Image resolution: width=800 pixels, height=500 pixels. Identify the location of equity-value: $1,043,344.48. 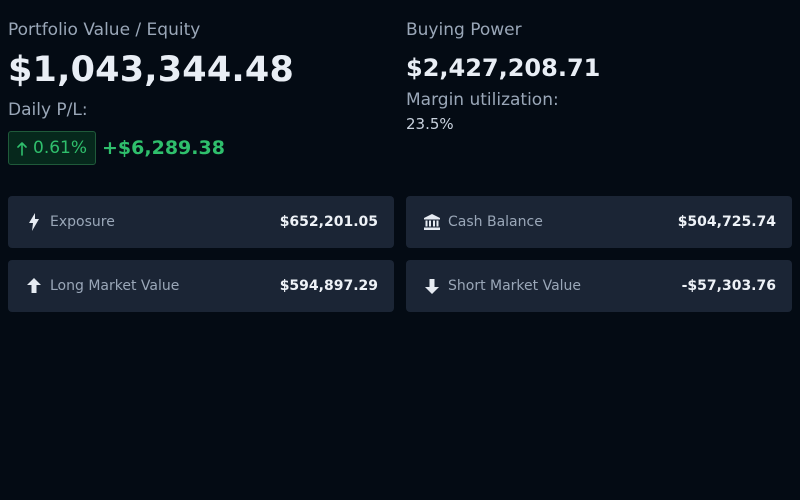
(151, 70).